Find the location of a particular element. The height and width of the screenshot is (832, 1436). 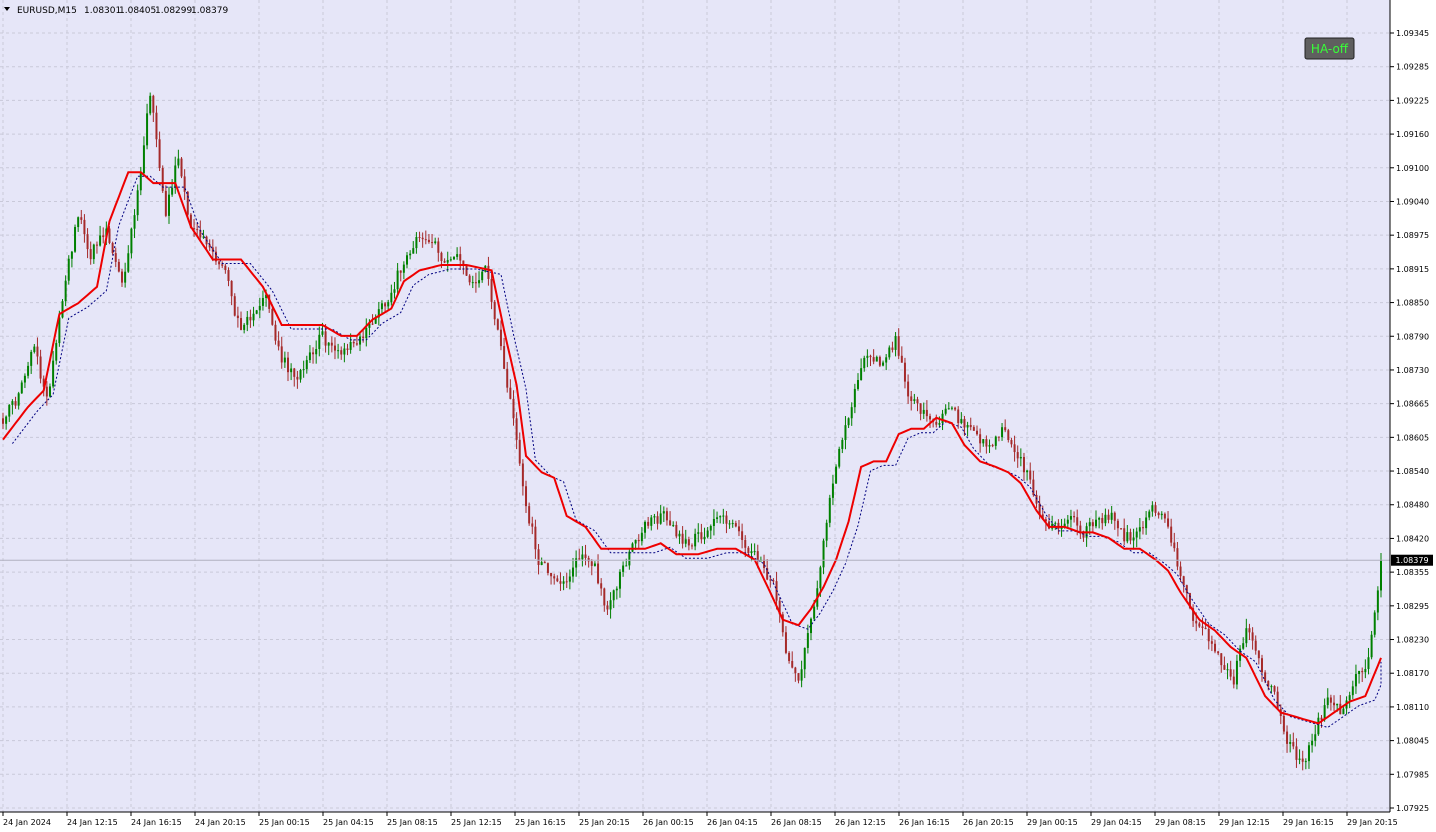

price-tick-label: 1.08110 is located at coordinates (1412, 707).